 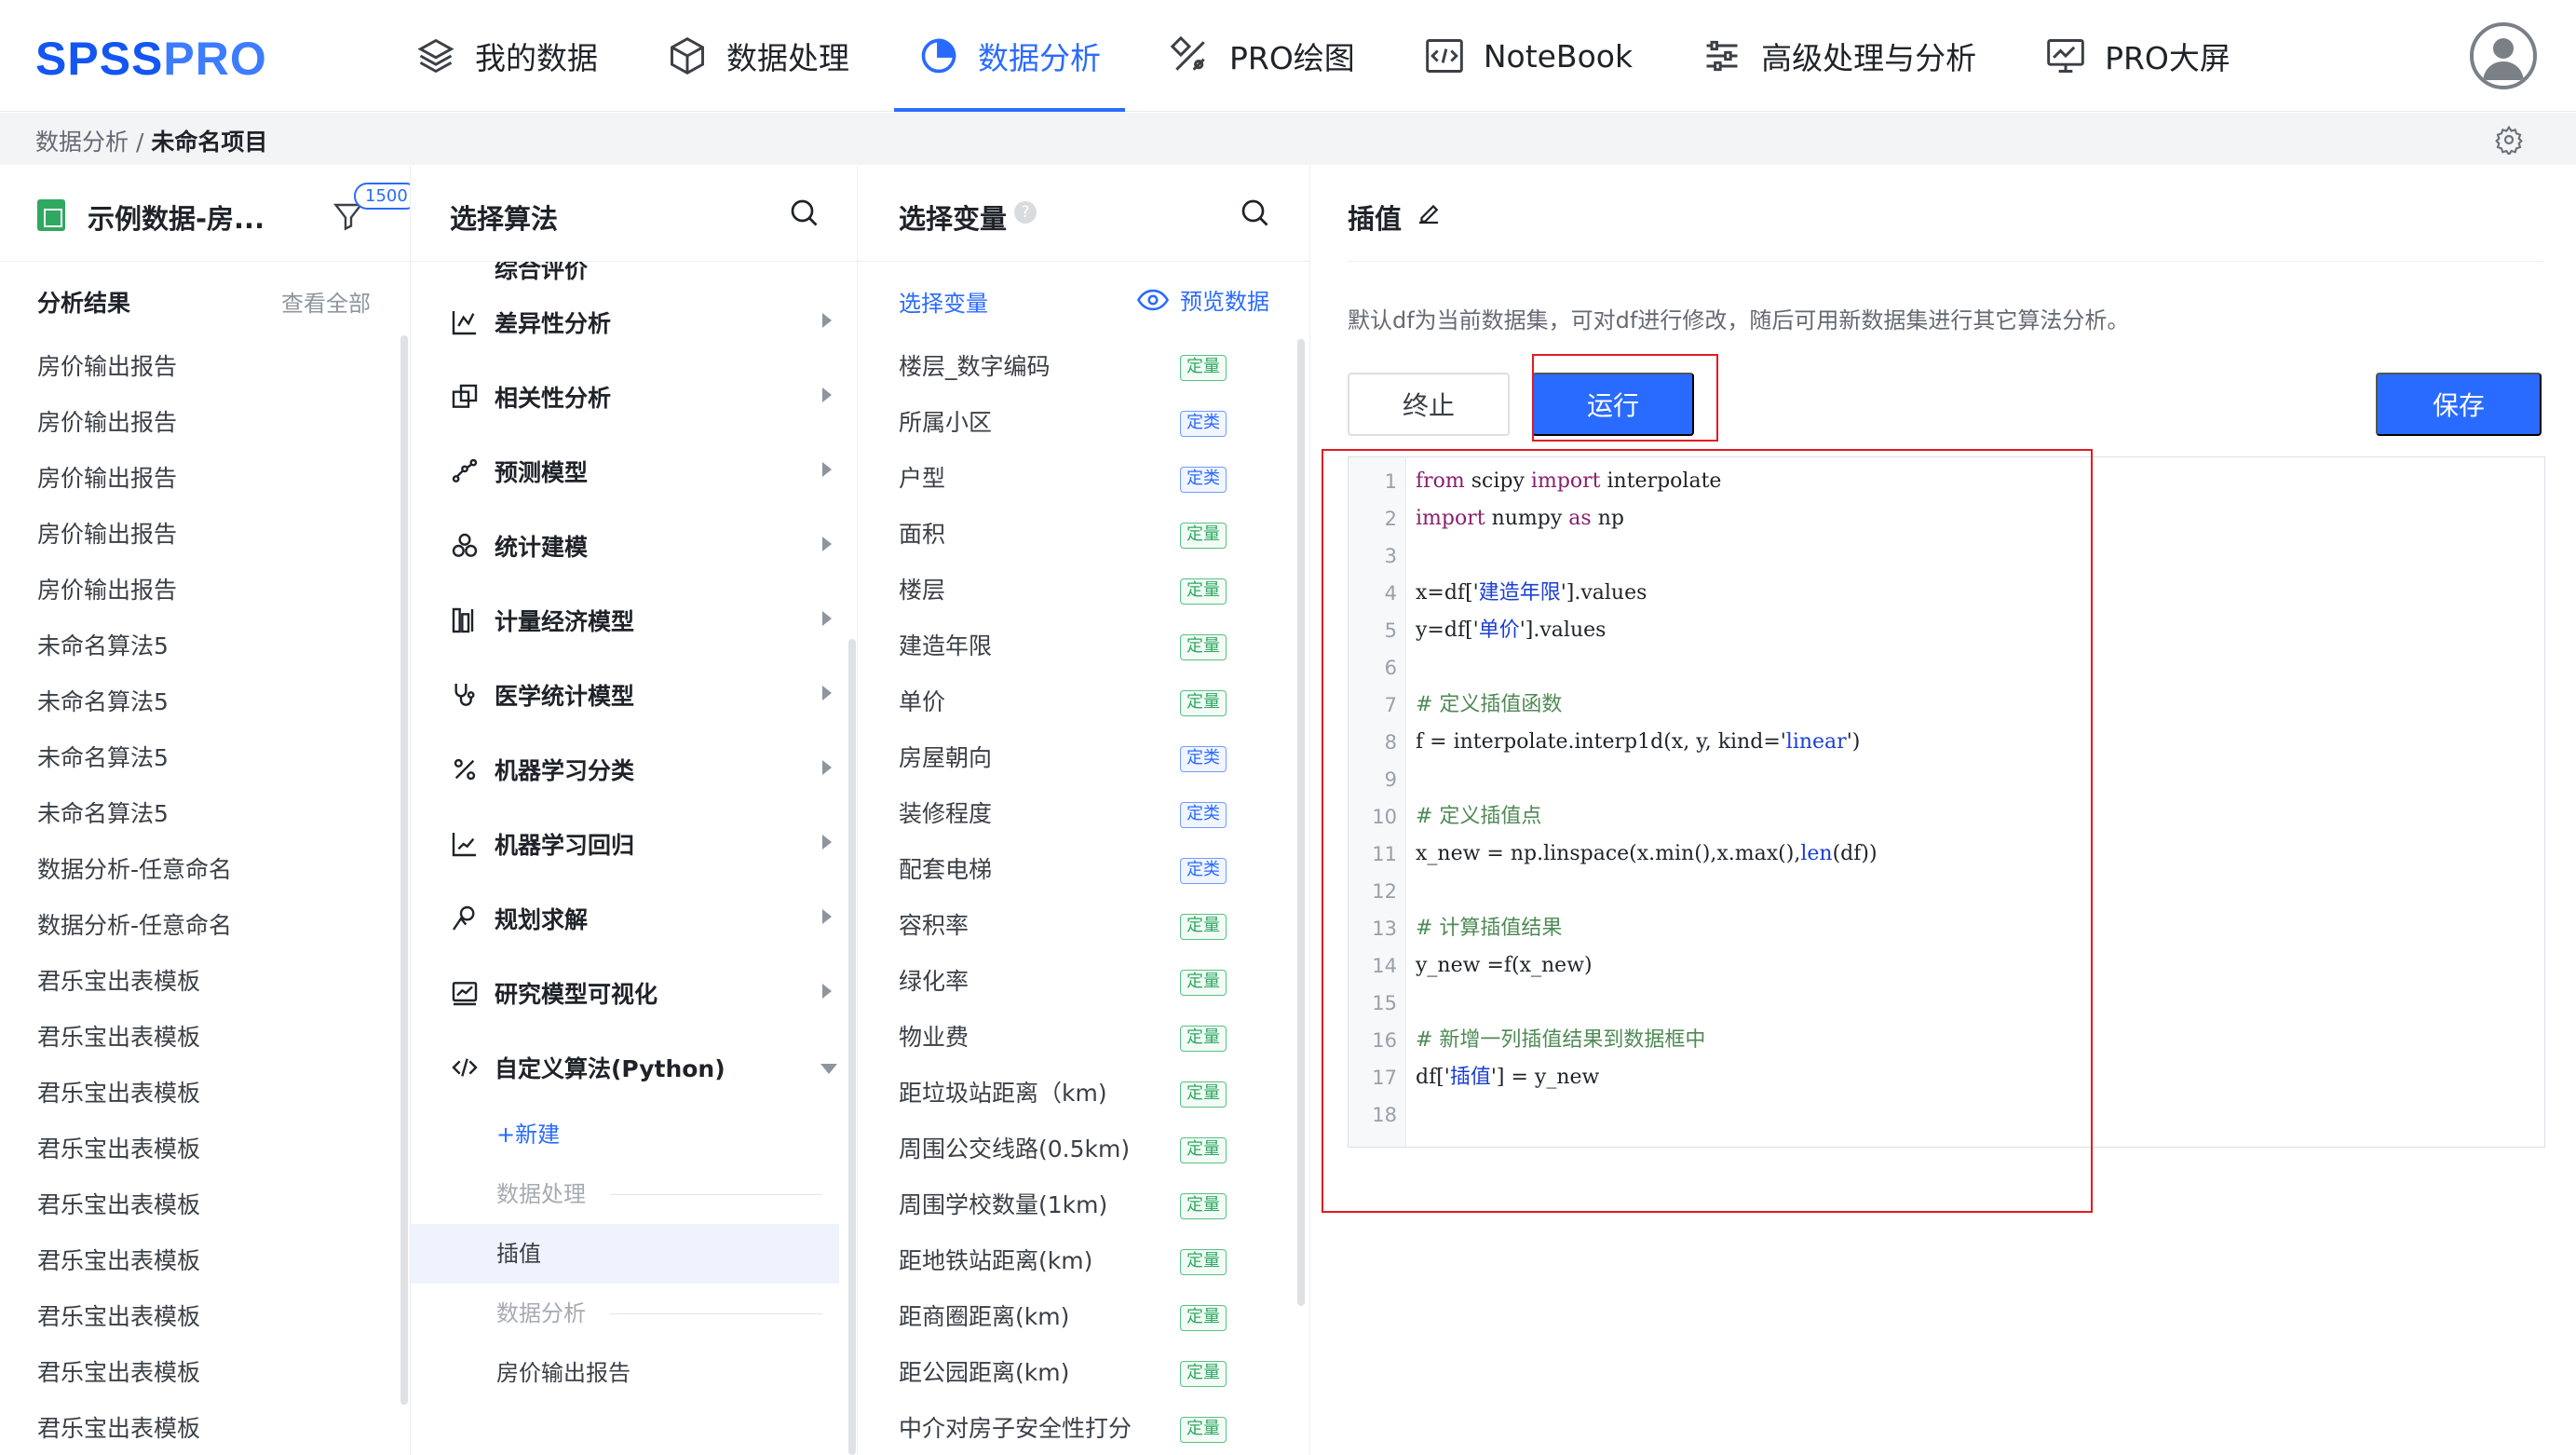 What do you see at coordinates (435, 56) in the screenshot?
I see `layers-icon` at bounding box center [435, 56].